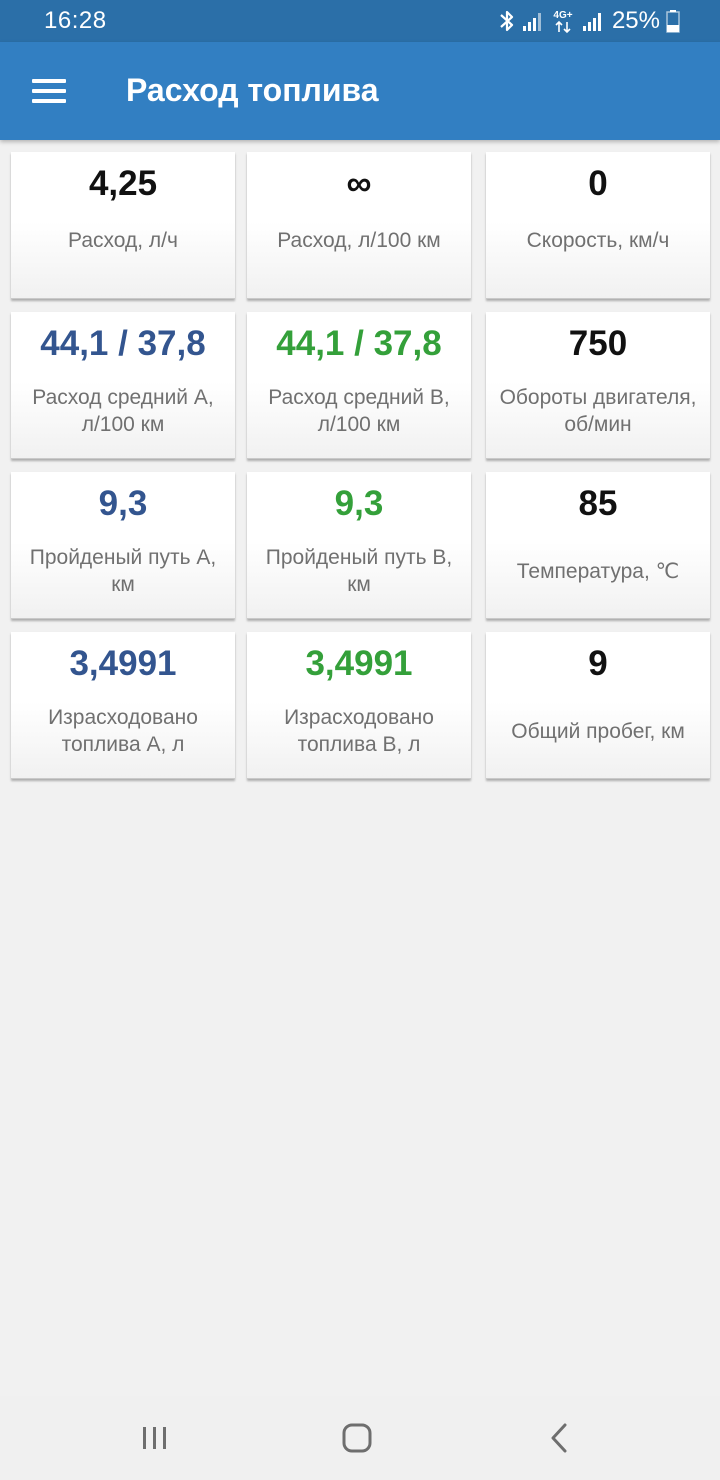 Image resolution: width=720 pixels, height=1480 pixels. Describe the element at coordinates (49, 91) in the screenshot. I see `menu-icon` at that location.